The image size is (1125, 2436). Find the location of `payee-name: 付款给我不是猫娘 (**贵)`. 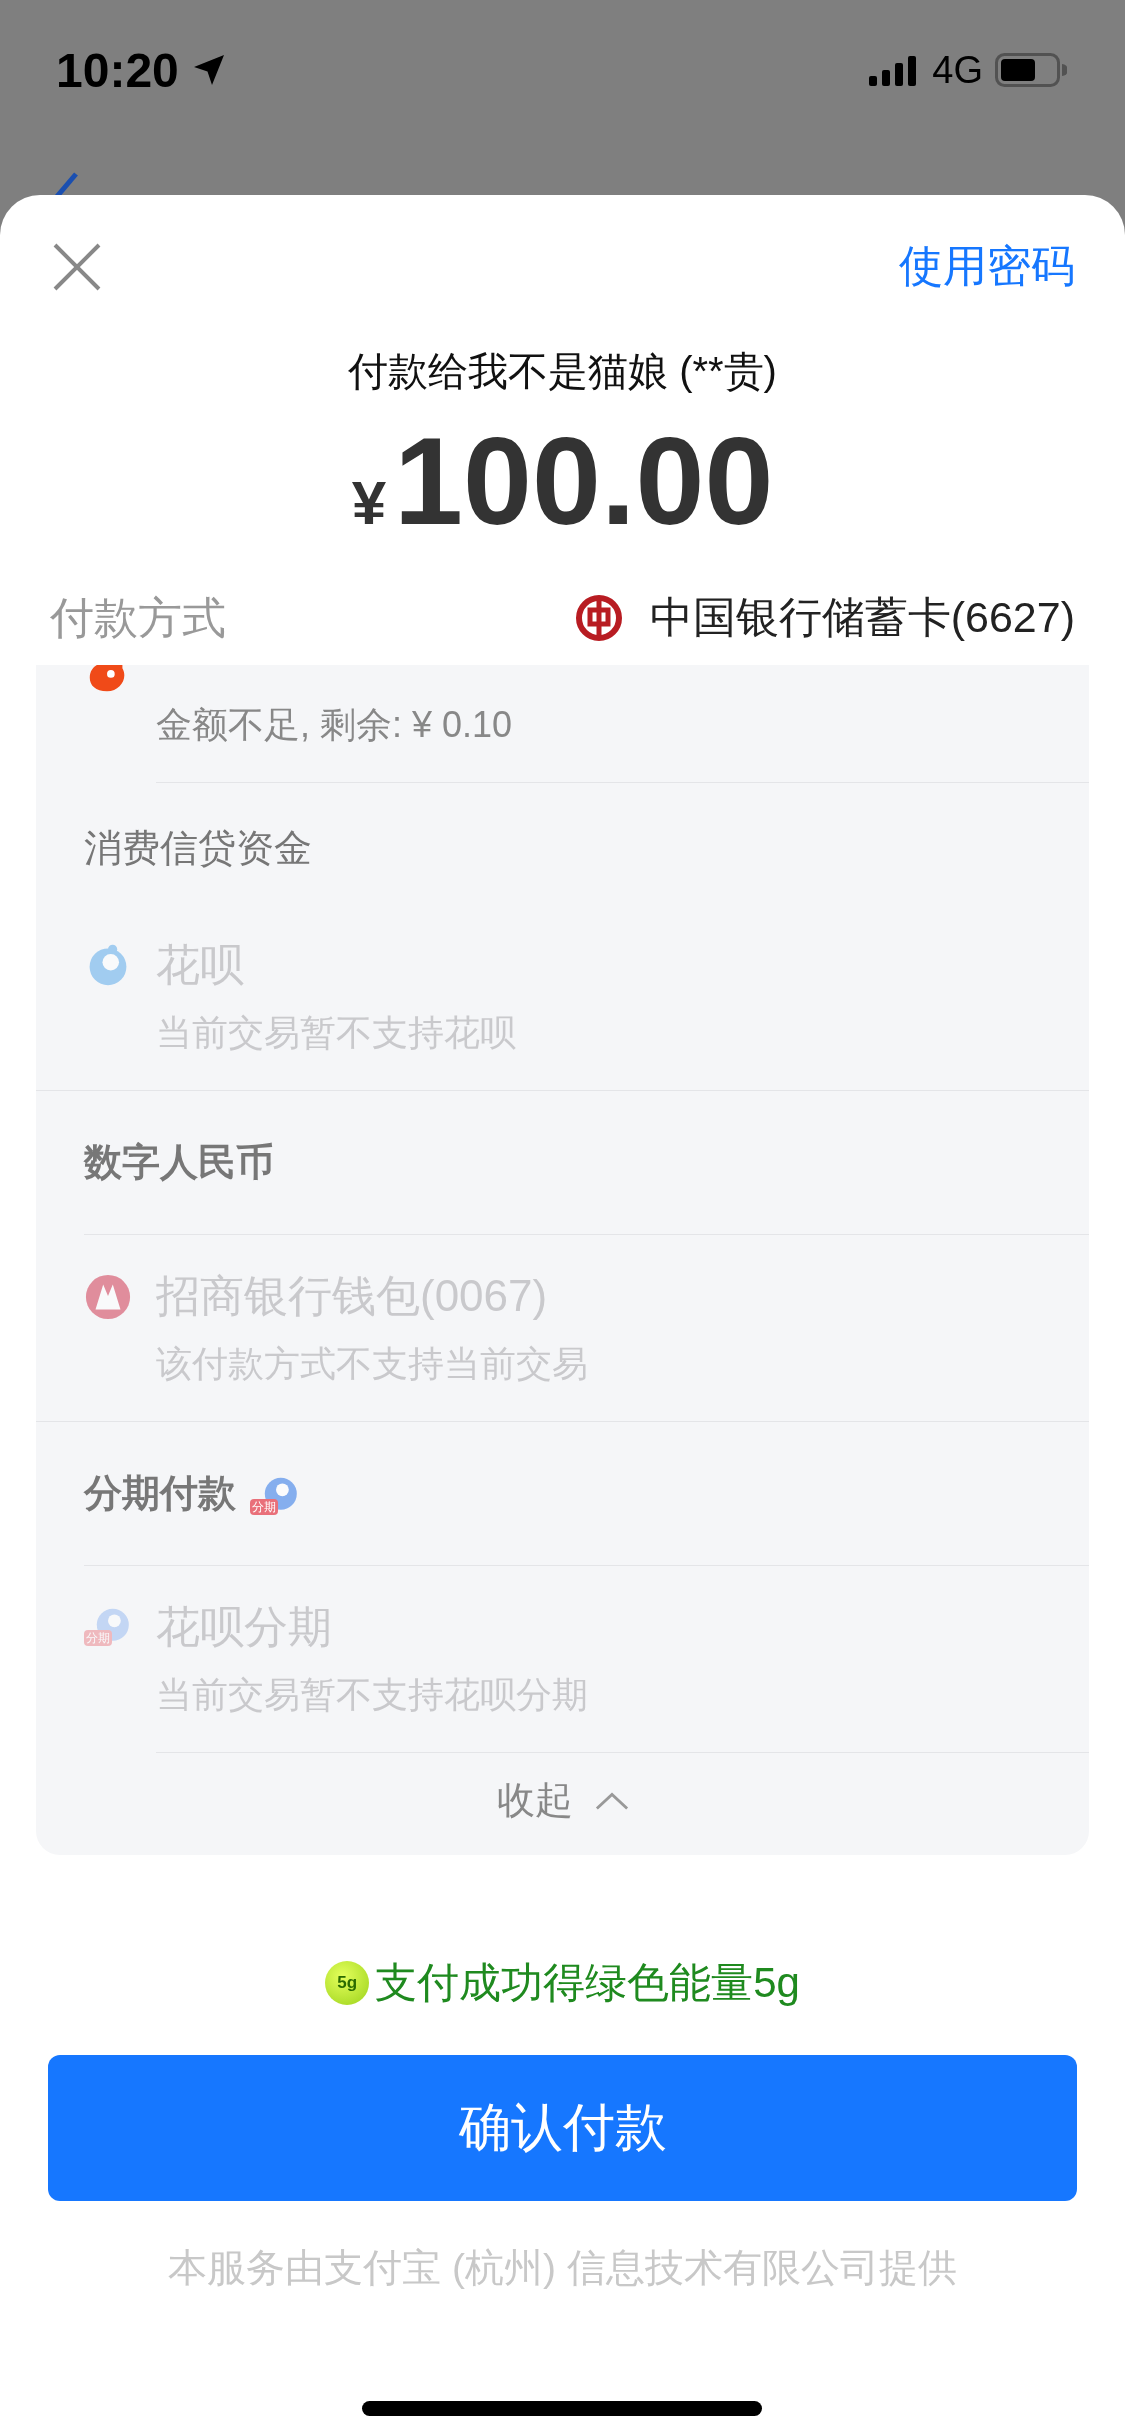

payee-name: 付款给我不是猫娘 (**贵) is located at coordinates (562, 371).